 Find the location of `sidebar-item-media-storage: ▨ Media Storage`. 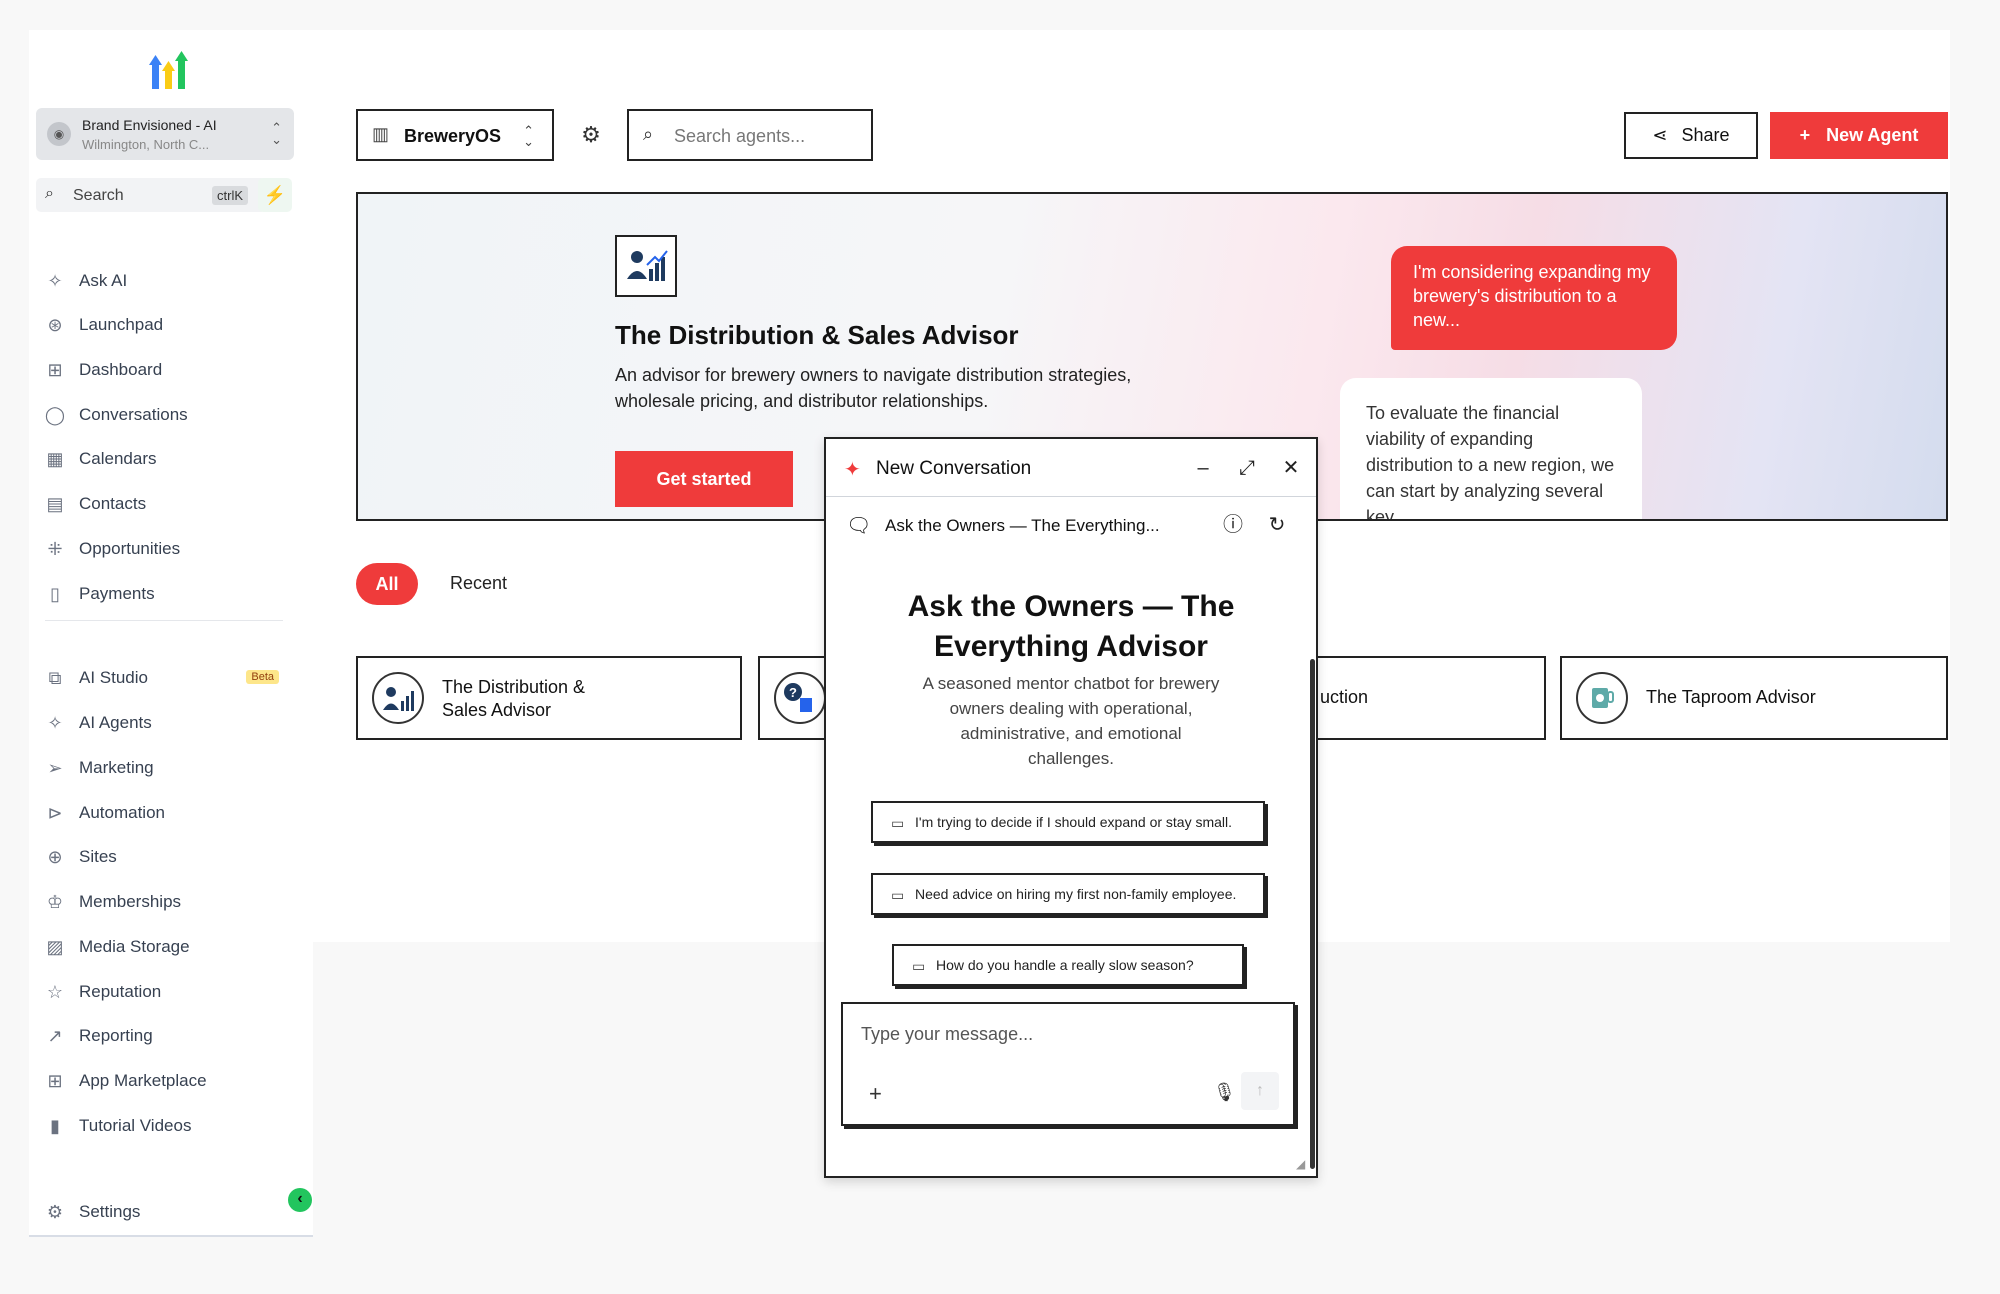

sidebar-item-media-storage: ▨ Media Storage is located at coordinates (168, 947).